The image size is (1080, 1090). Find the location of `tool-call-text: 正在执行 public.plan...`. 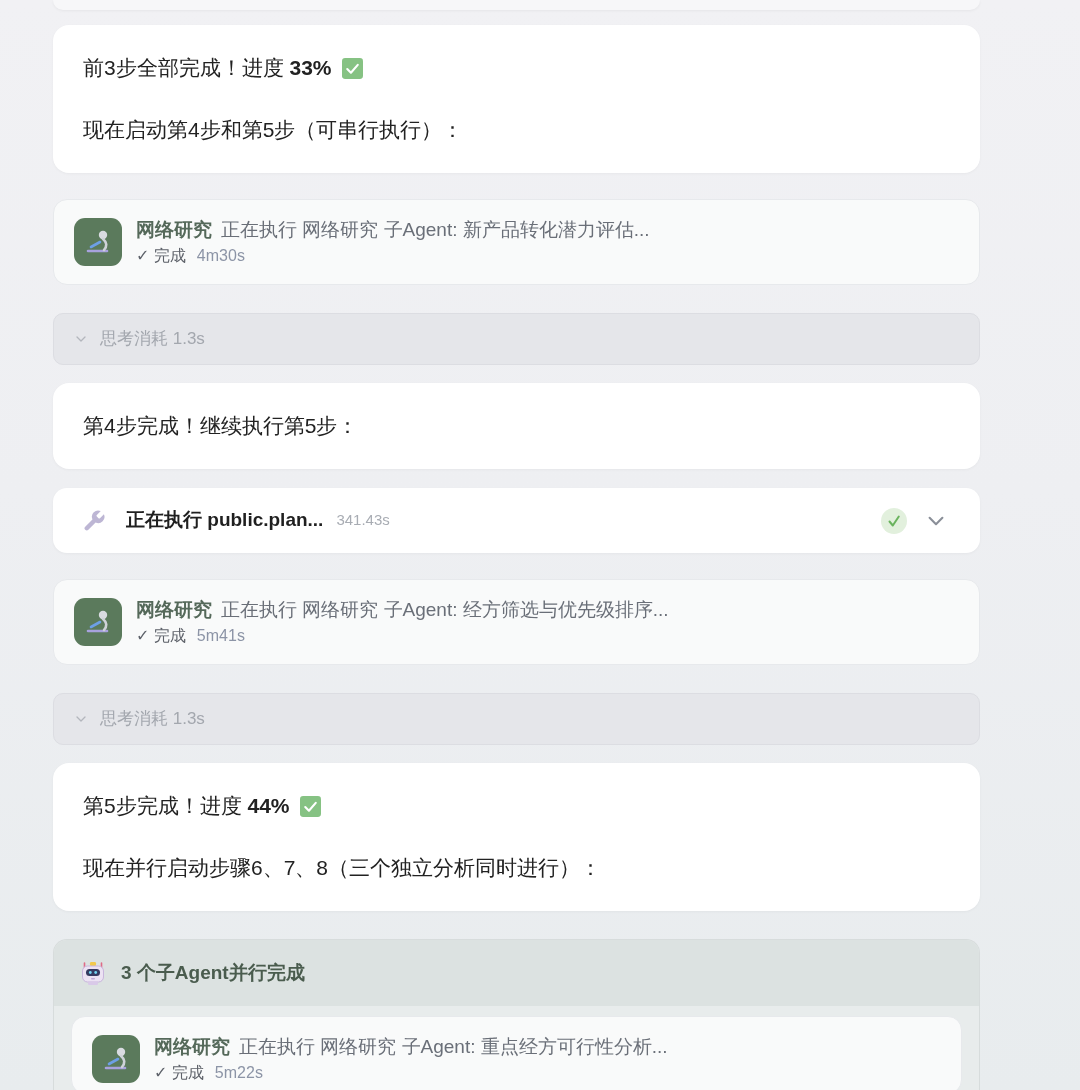

tool-call-text: 正在执行 public.plan... is located at coordinates (225, 520).